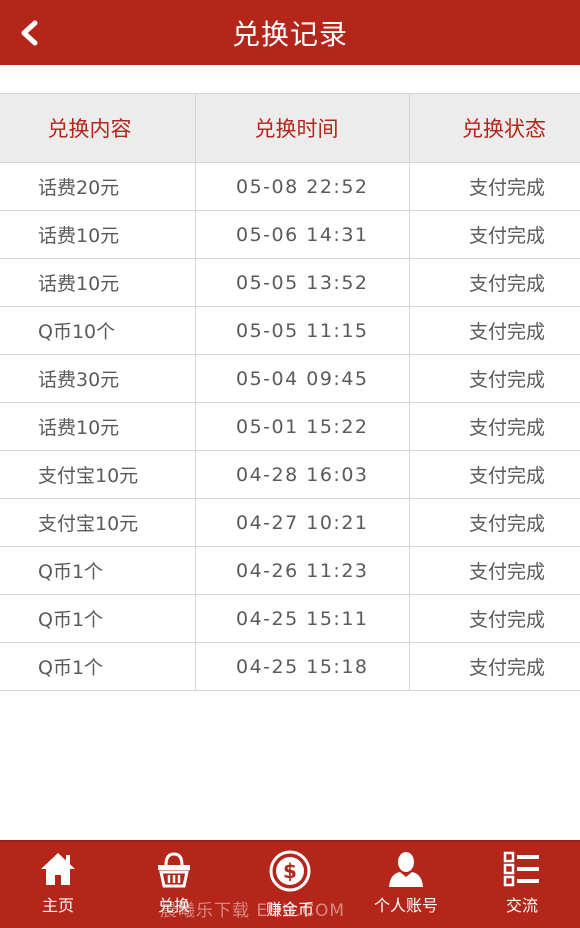 The width and height of the screenshot is (580, 928). I want to click on back-button, so click(29, 33).